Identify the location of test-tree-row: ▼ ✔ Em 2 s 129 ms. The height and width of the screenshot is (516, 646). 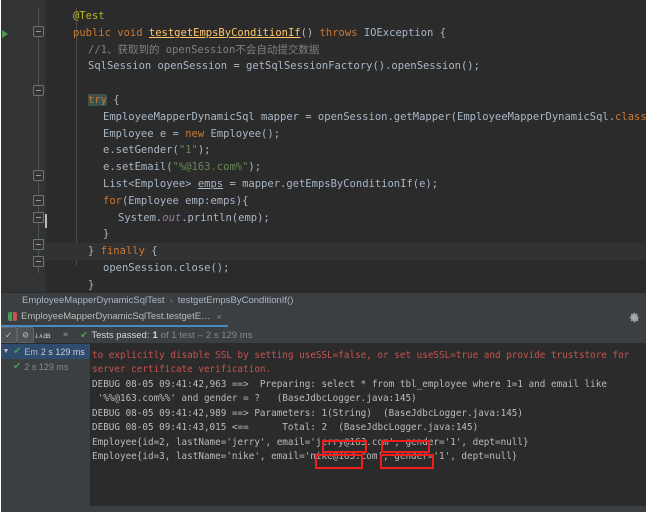
(45, 351).